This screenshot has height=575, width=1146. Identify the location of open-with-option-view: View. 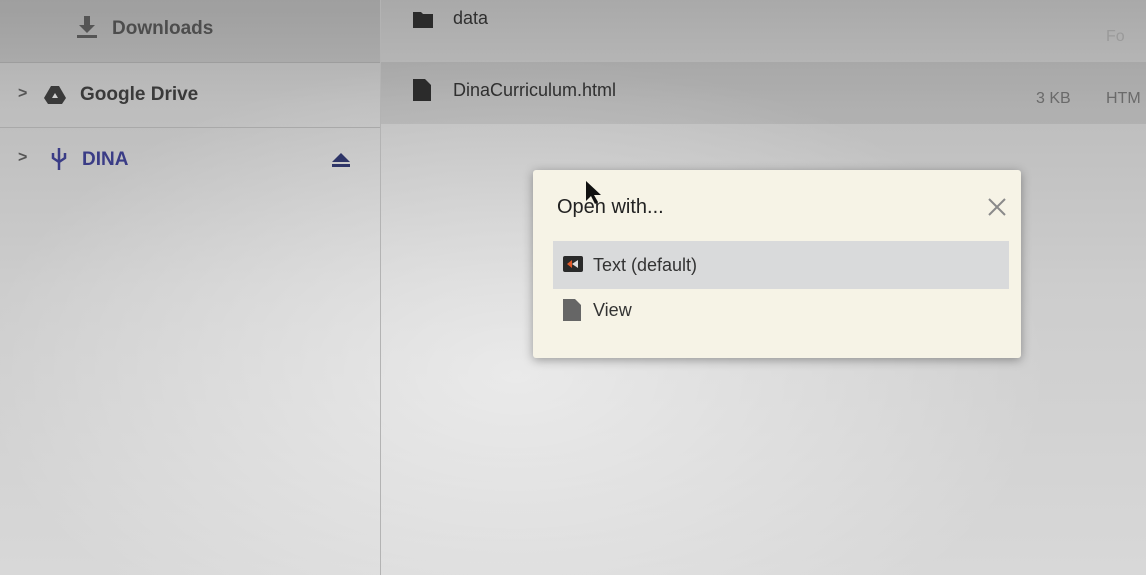
(781, 310).